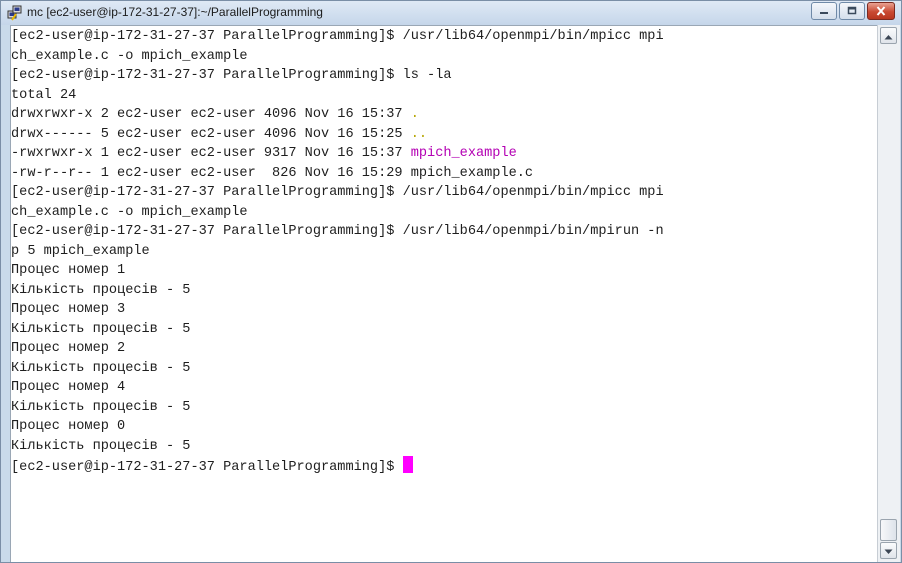 The height and width of the screenshot is (563, 902). I want to click on text-cursor, so click(407, 464).